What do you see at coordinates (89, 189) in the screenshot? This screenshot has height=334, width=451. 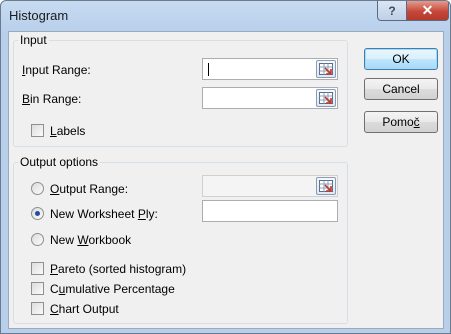 I see `output-range-label: Output Range:` at bounding box center [89, 189].